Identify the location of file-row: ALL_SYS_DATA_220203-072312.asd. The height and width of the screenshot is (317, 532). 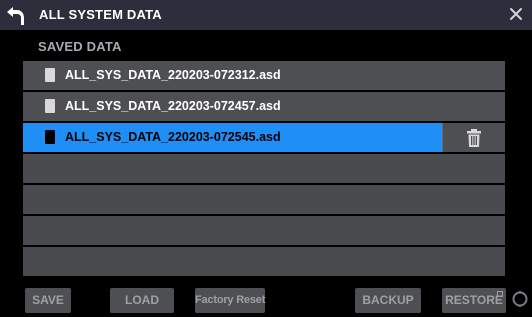
(264, 75).